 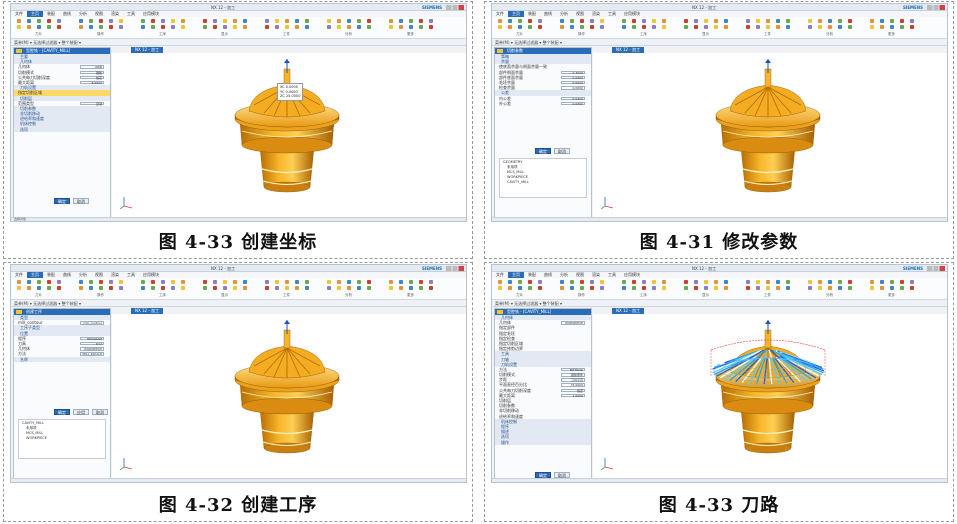 What do you see at coordinates (81, 412) in the screenshot?
I see `apply-button: 应用` at bounding box center [81, 412].